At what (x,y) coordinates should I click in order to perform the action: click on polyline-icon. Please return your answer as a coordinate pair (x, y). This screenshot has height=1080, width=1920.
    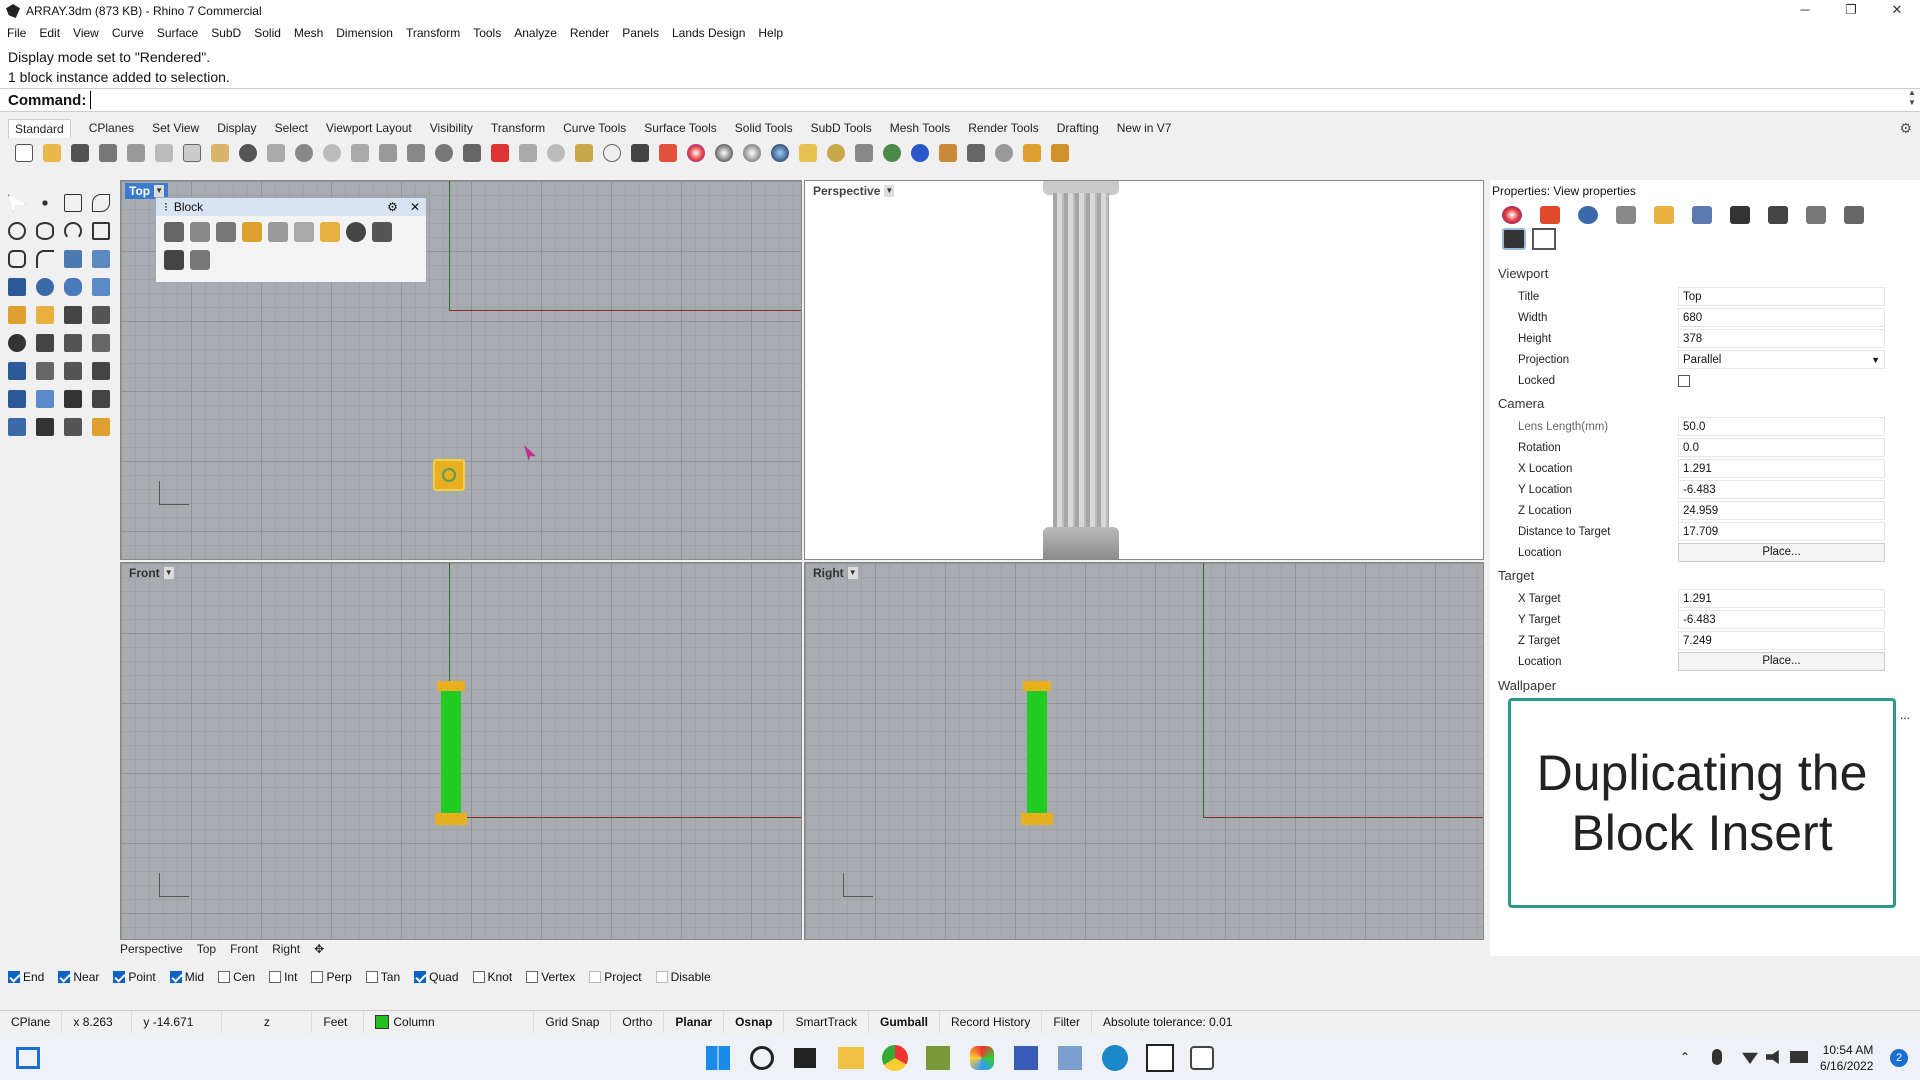
    Looking at the image, I should click on (73, 203).